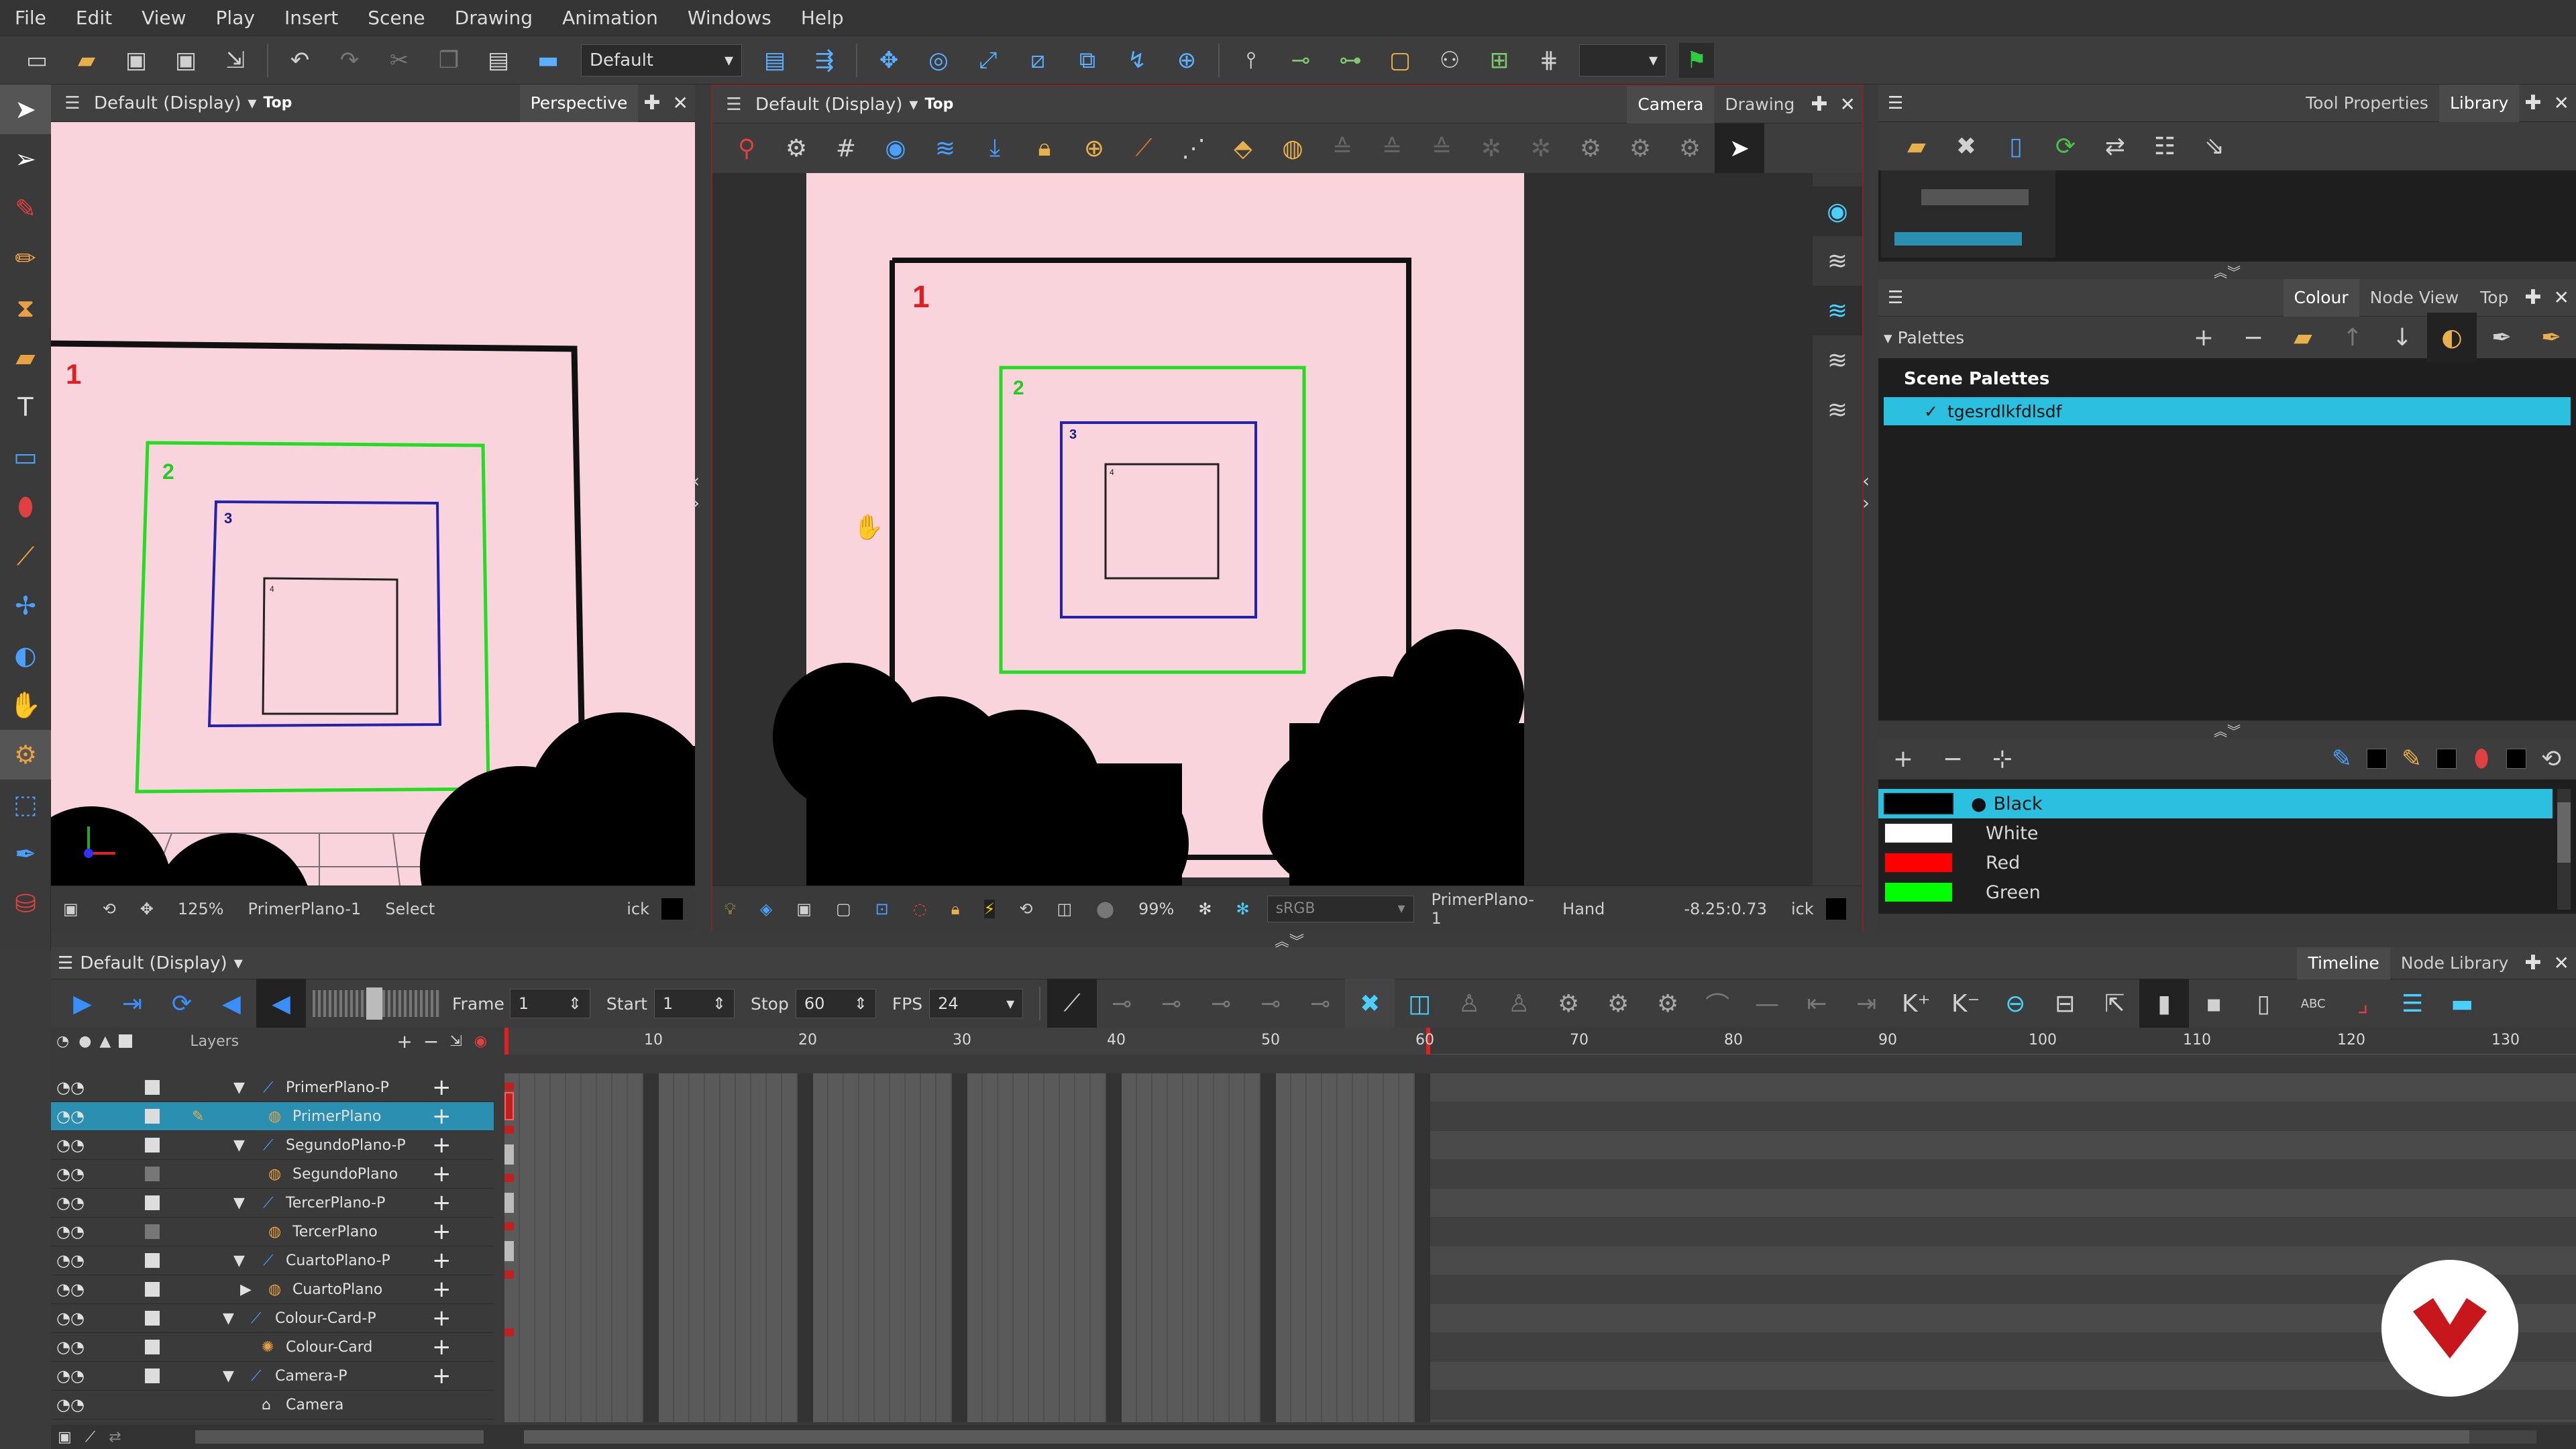 Image resolution: width=2576 pixels, height=1449 pixels. Describe the element at coordinates (1037, 60) in the screenshot. I see `skew-icon: ⧄` at that location.